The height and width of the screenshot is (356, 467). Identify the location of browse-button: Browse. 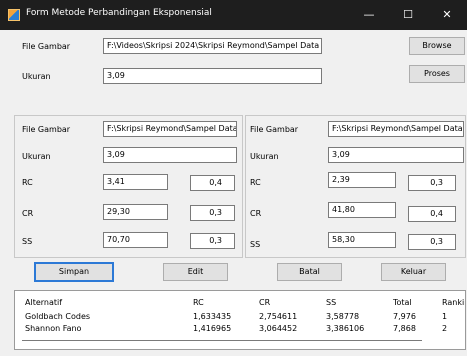
(437, 46).